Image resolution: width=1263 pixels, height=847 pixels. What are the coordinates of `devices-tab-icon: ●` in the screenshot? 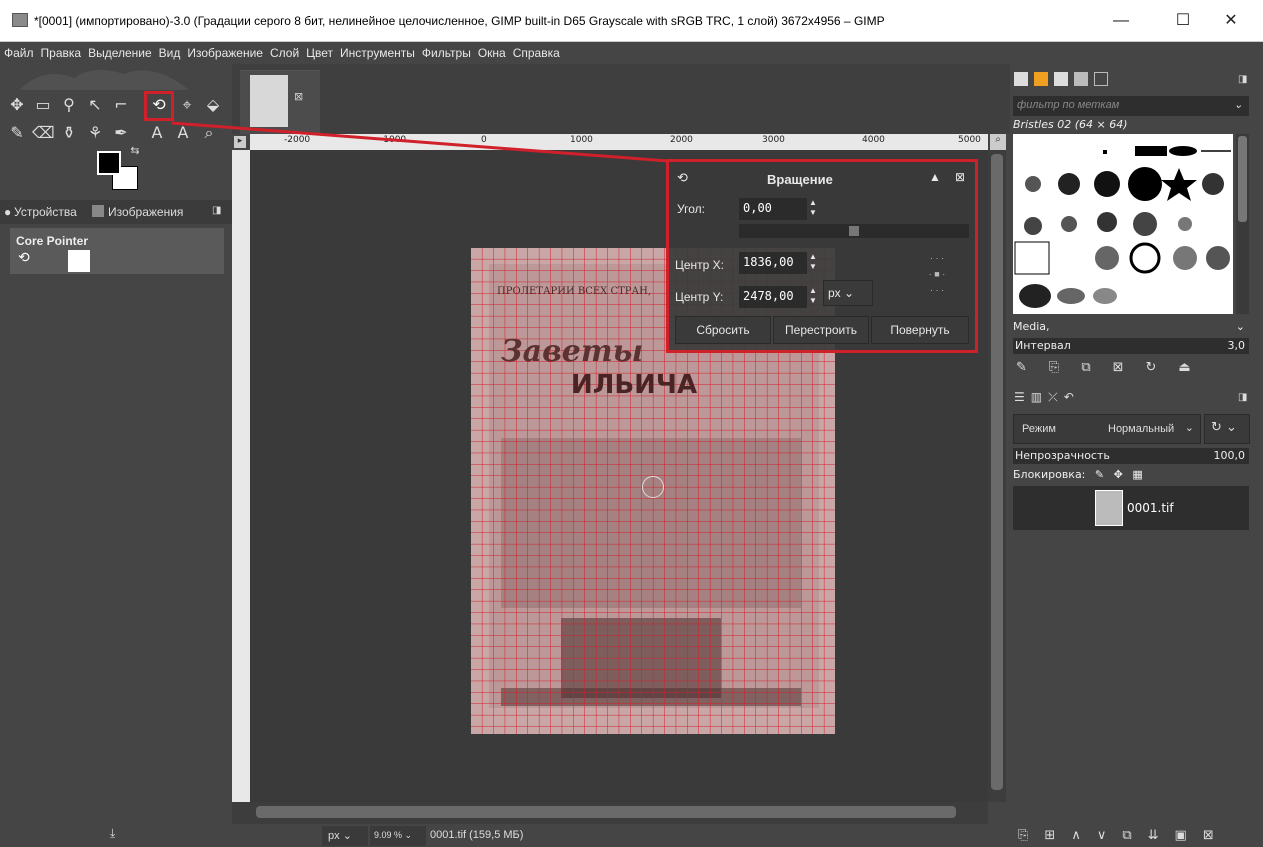 It's located at (8, 212).